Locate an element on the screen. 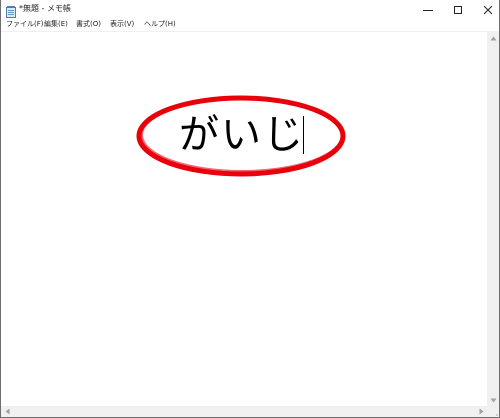  resize-grip is located at coordinates (493, 411).